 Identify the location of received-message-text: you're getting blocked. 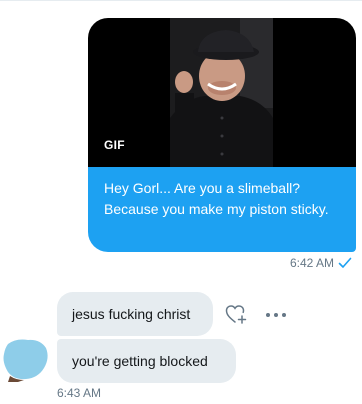
(140, 361).